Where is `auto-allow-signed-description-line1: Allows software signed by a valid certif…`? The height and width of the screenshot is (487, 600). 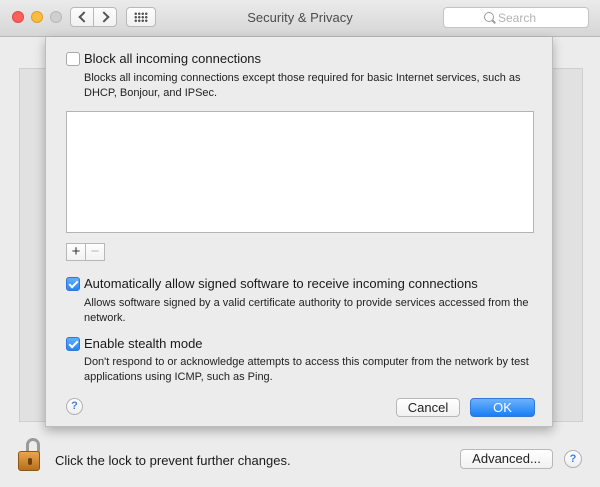 auto-allow-signed-description-line1: Allows software signed by a valid certif… is located at coordinates (306, 303).